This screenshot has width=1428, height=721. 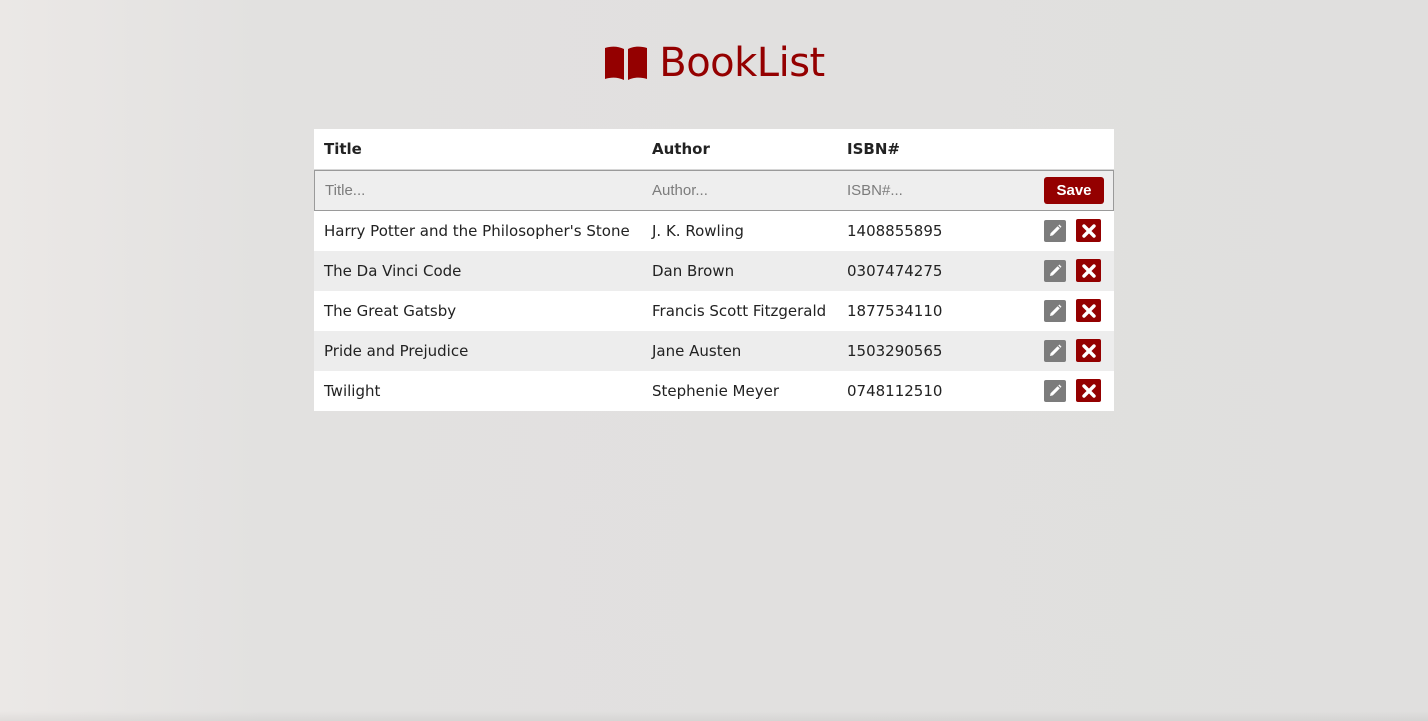 I want to click on bottom-shade, so click(x=714, y=716).